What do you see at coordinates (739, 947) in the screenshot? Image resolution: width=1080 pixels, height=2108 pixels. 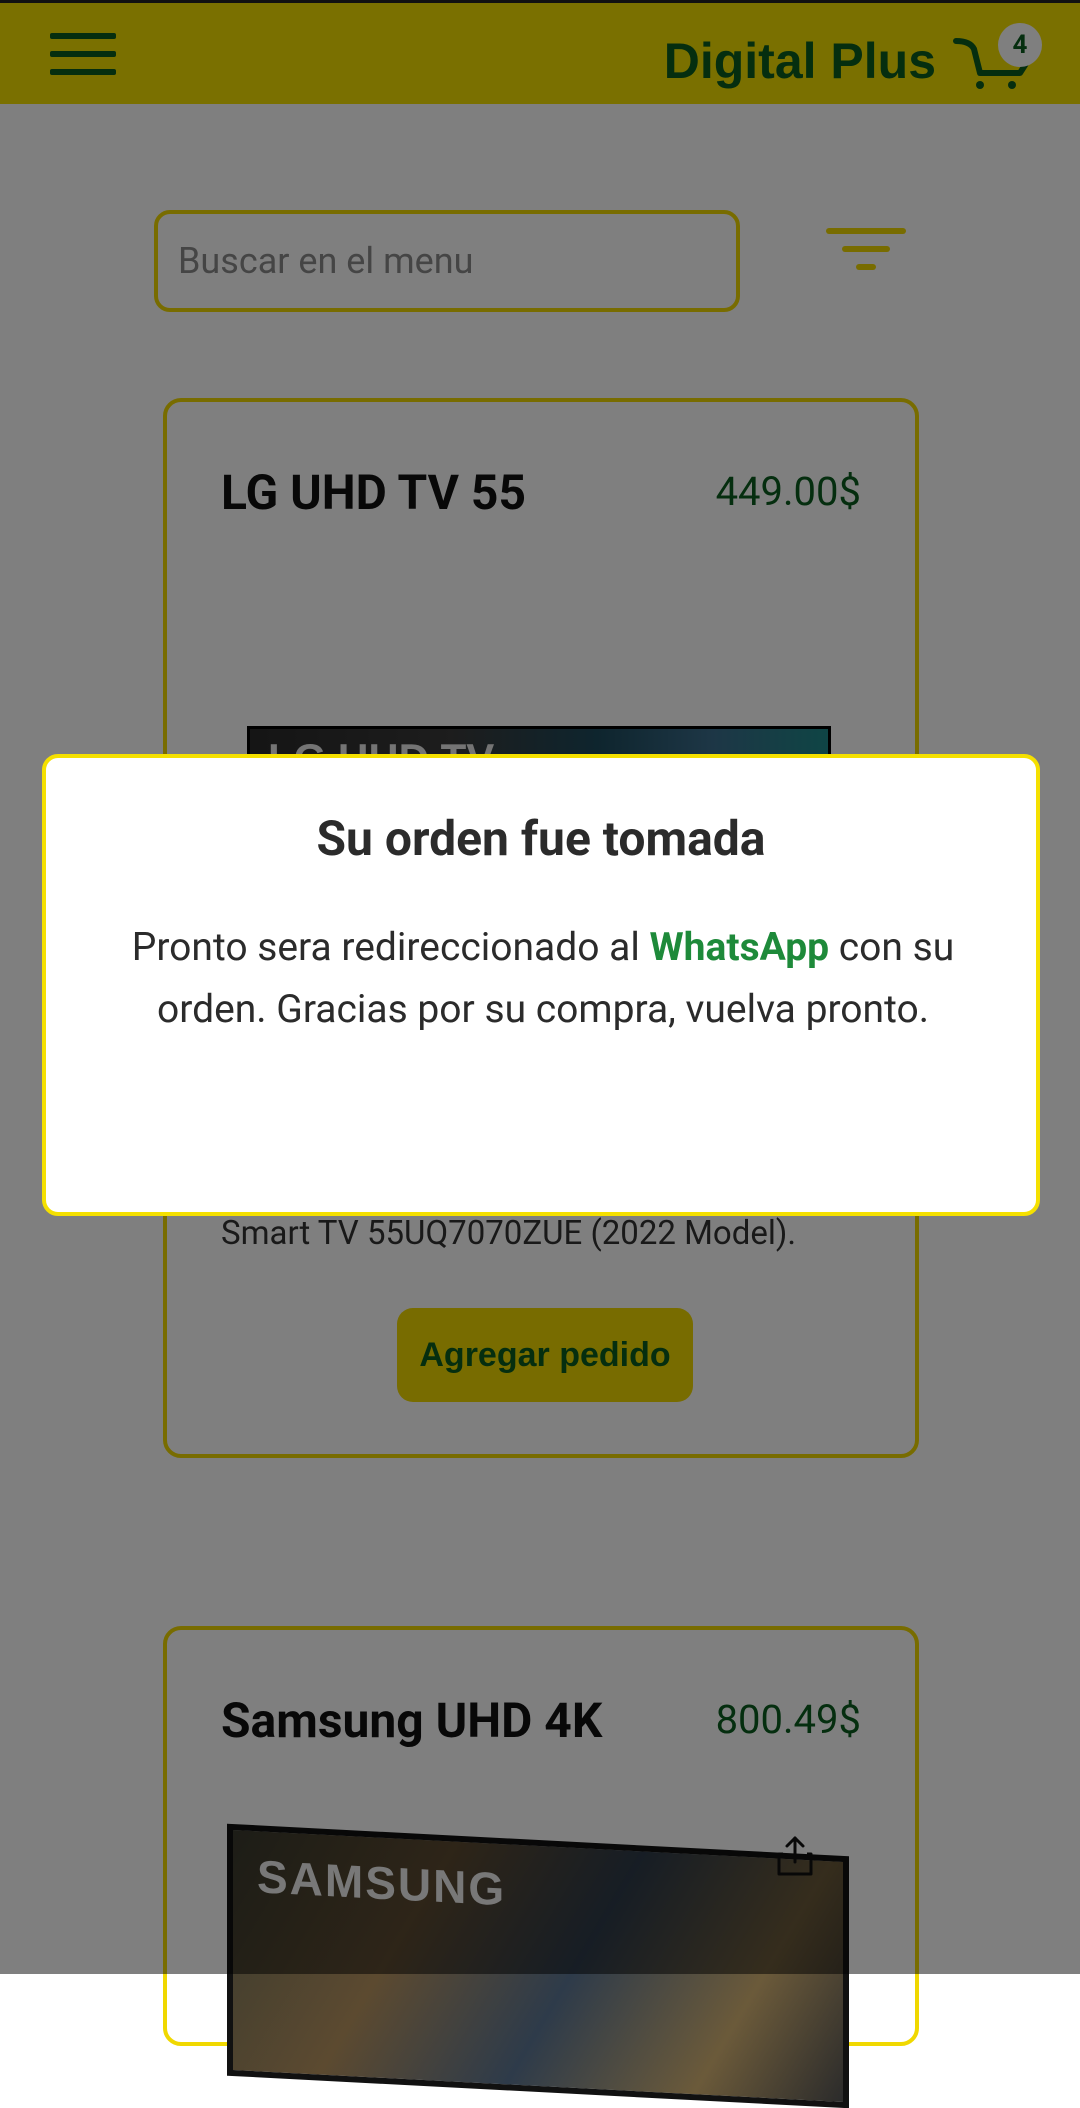 I see `whatsapp-highlight: WhatsApp` at bounding box center [739, 947].